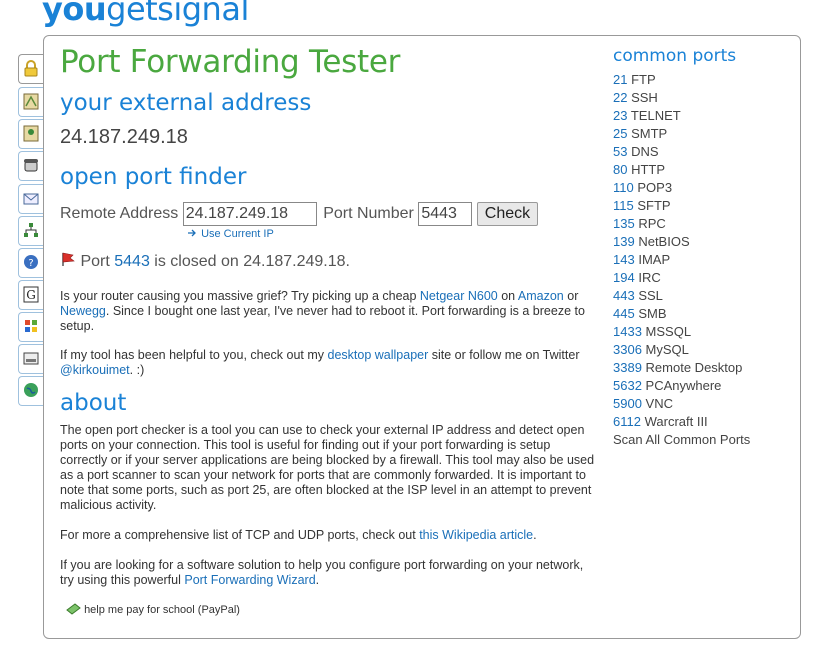 This screenshot has width=819, height=647. Describe the element at coordinates (620, 79) in the screenshot. I see `port-number: 21` at that location.